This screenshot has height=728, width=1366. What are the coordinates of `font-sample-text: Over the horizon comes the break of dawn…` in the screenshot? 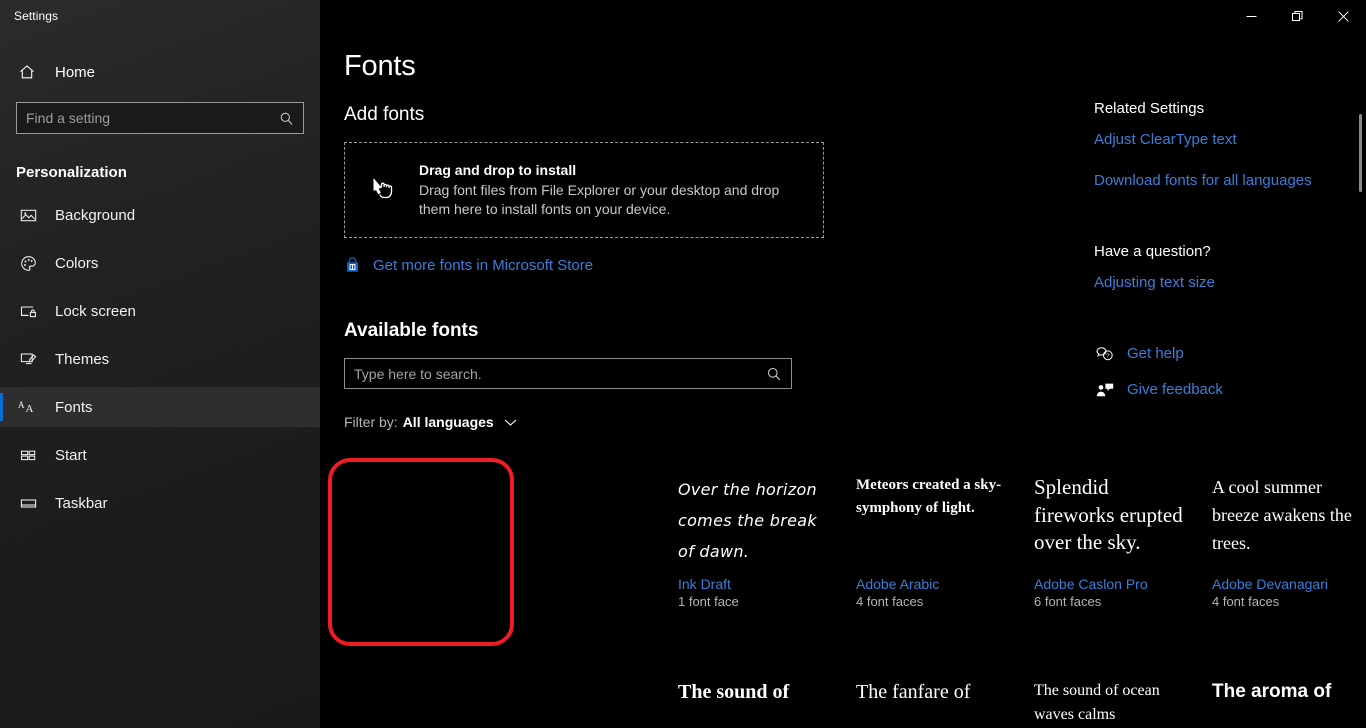 It's located at (747, 521).